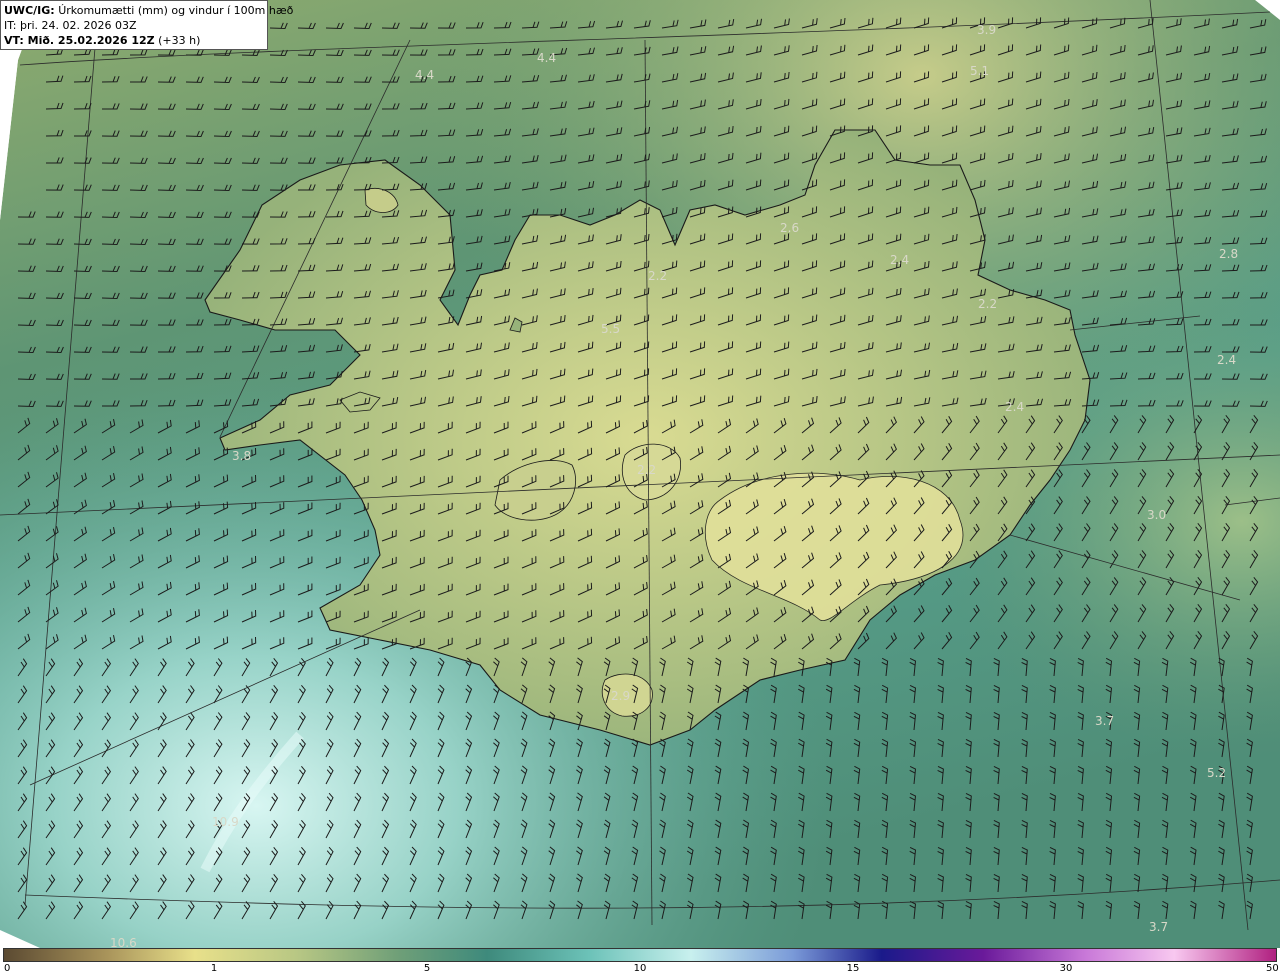  I want to click on colorbar-strip, so click(640, 955).